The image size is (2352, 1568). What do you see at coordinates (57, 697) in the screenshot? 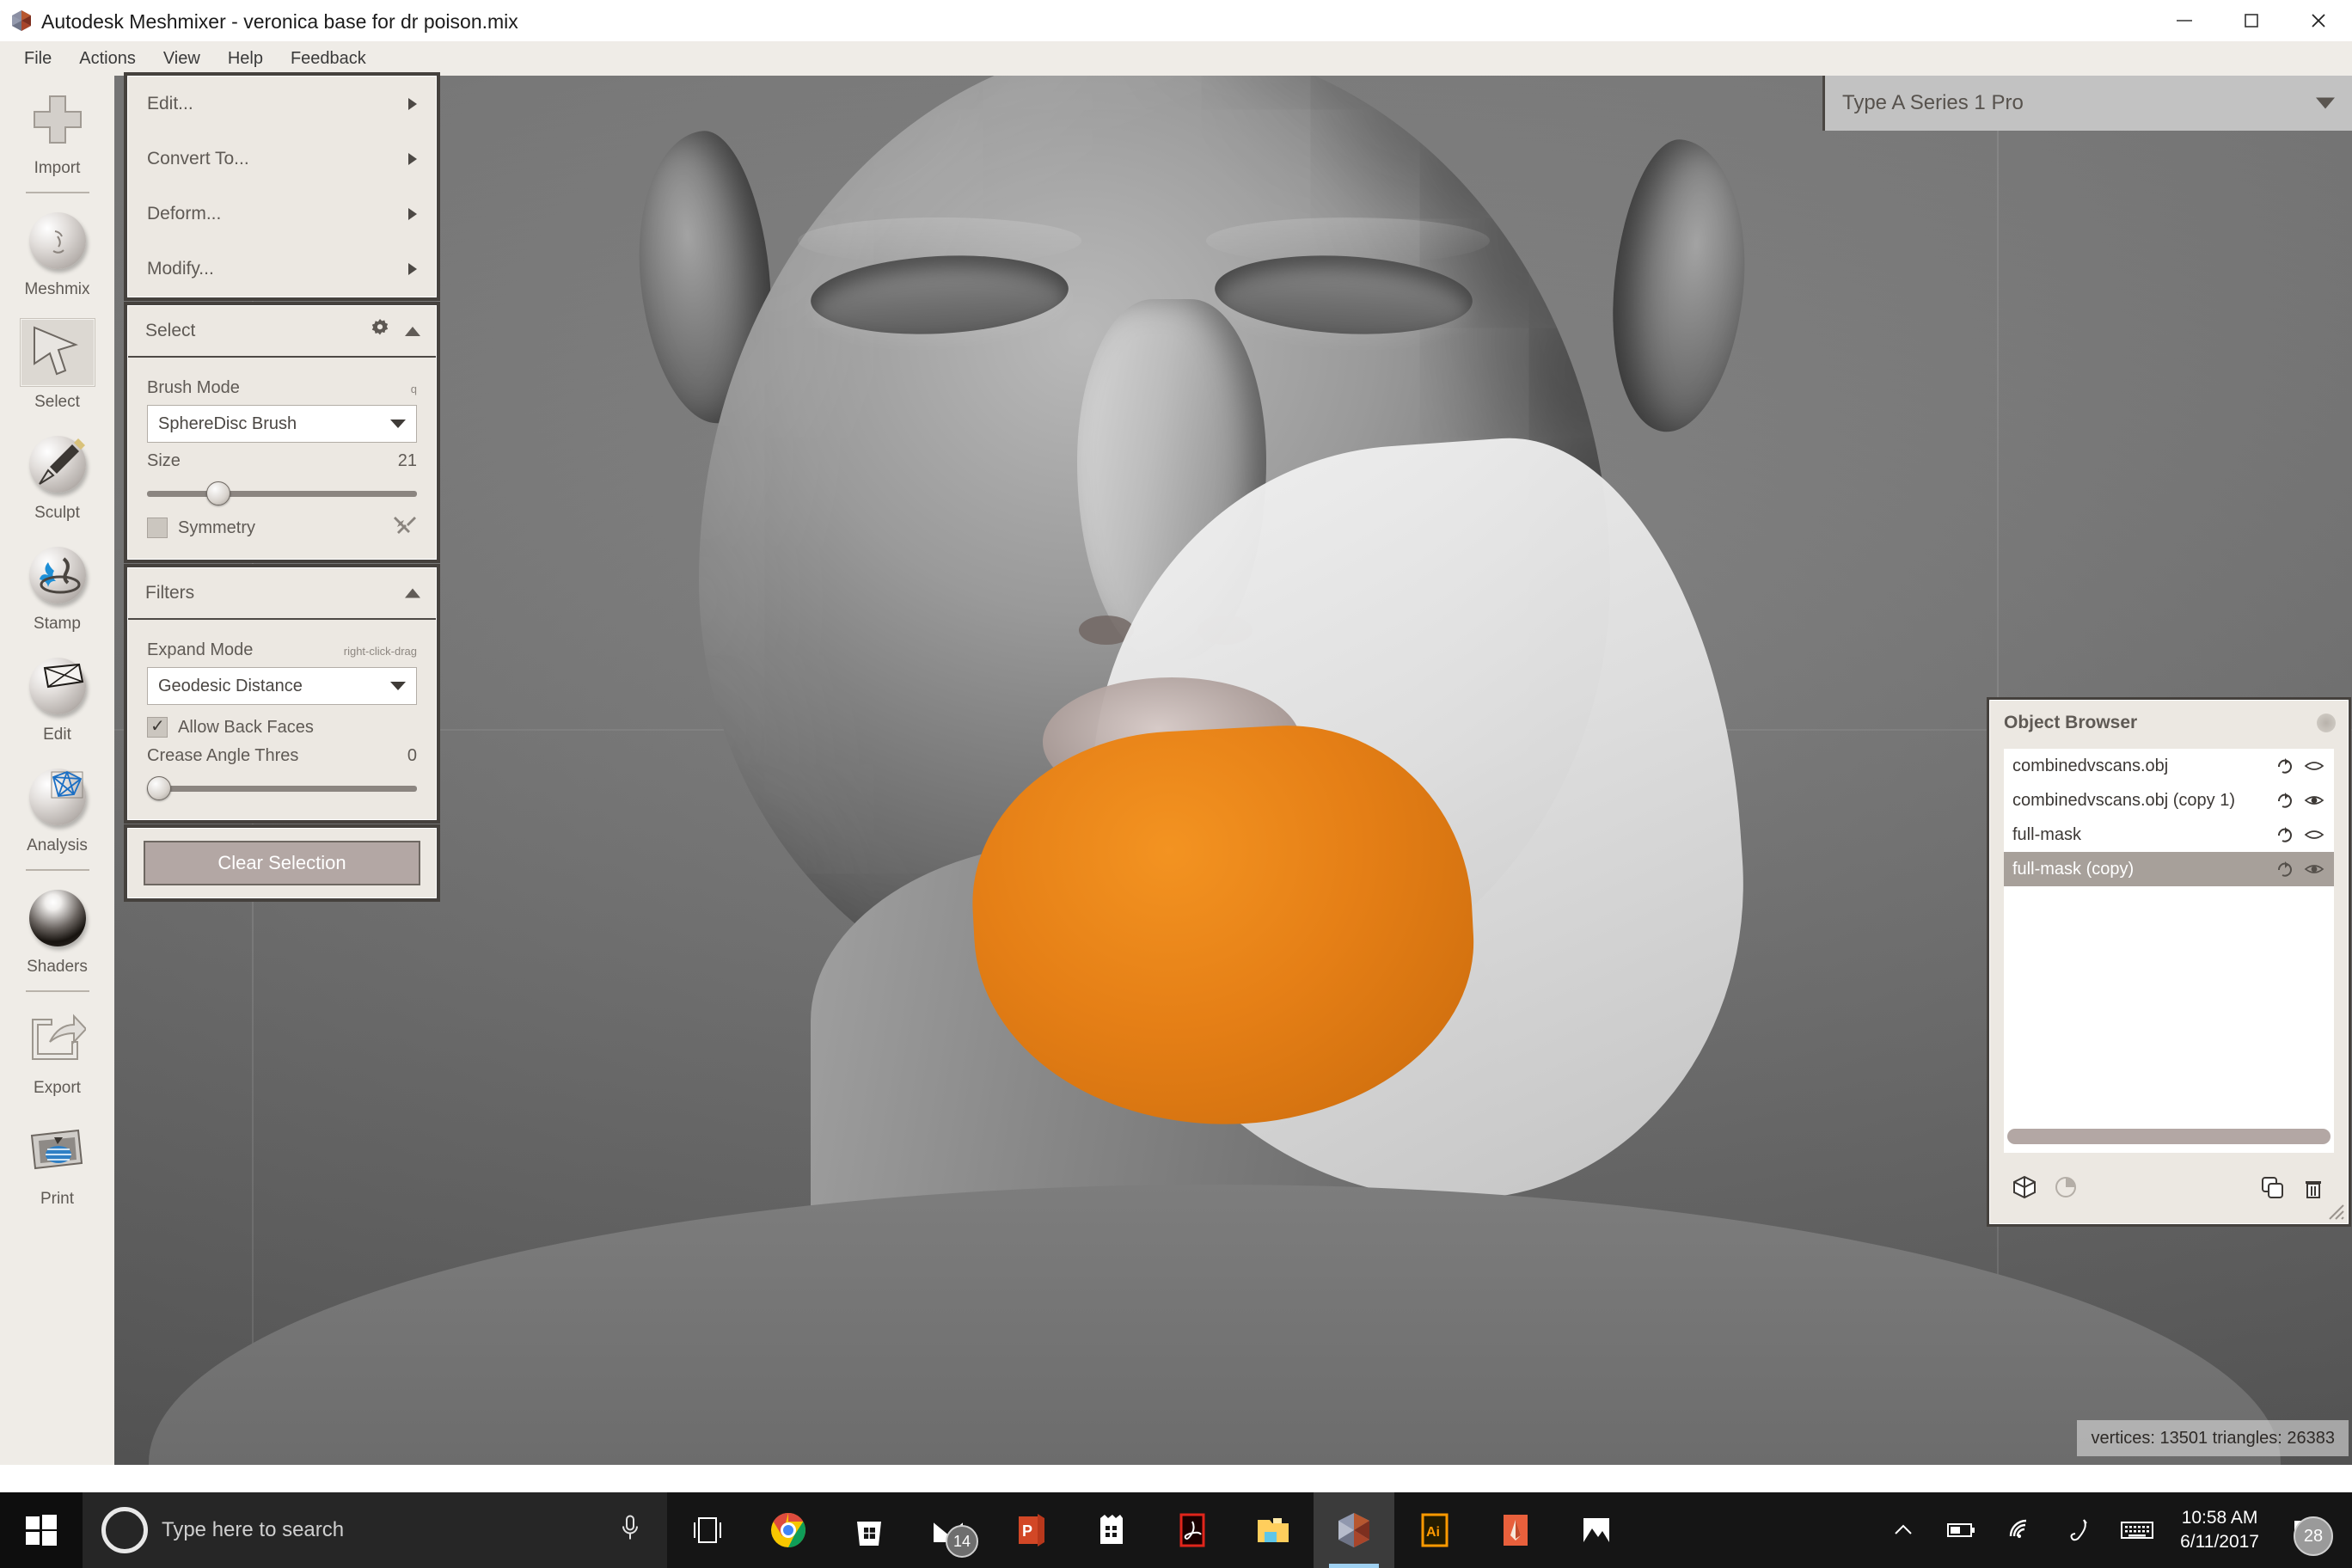
I see `tool-edit: Edit` at bounding box center [57, 697].